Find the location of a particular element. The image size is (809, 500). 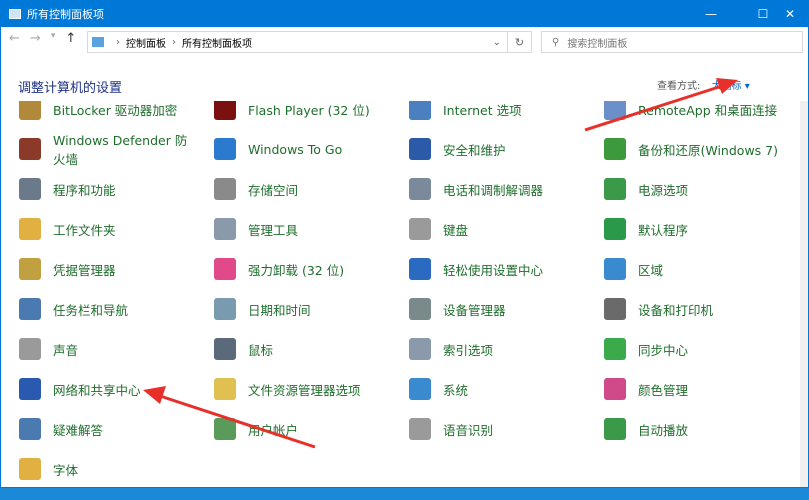

control-panel-item: 用户帐户 is located at coordinates (293, 429).